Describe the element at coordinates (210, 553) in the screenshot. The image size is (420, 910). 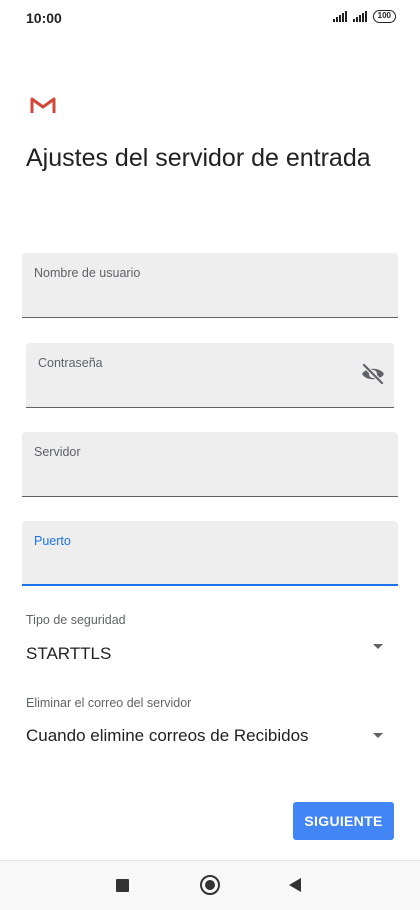
I see `port-field: Puerto` at that location.